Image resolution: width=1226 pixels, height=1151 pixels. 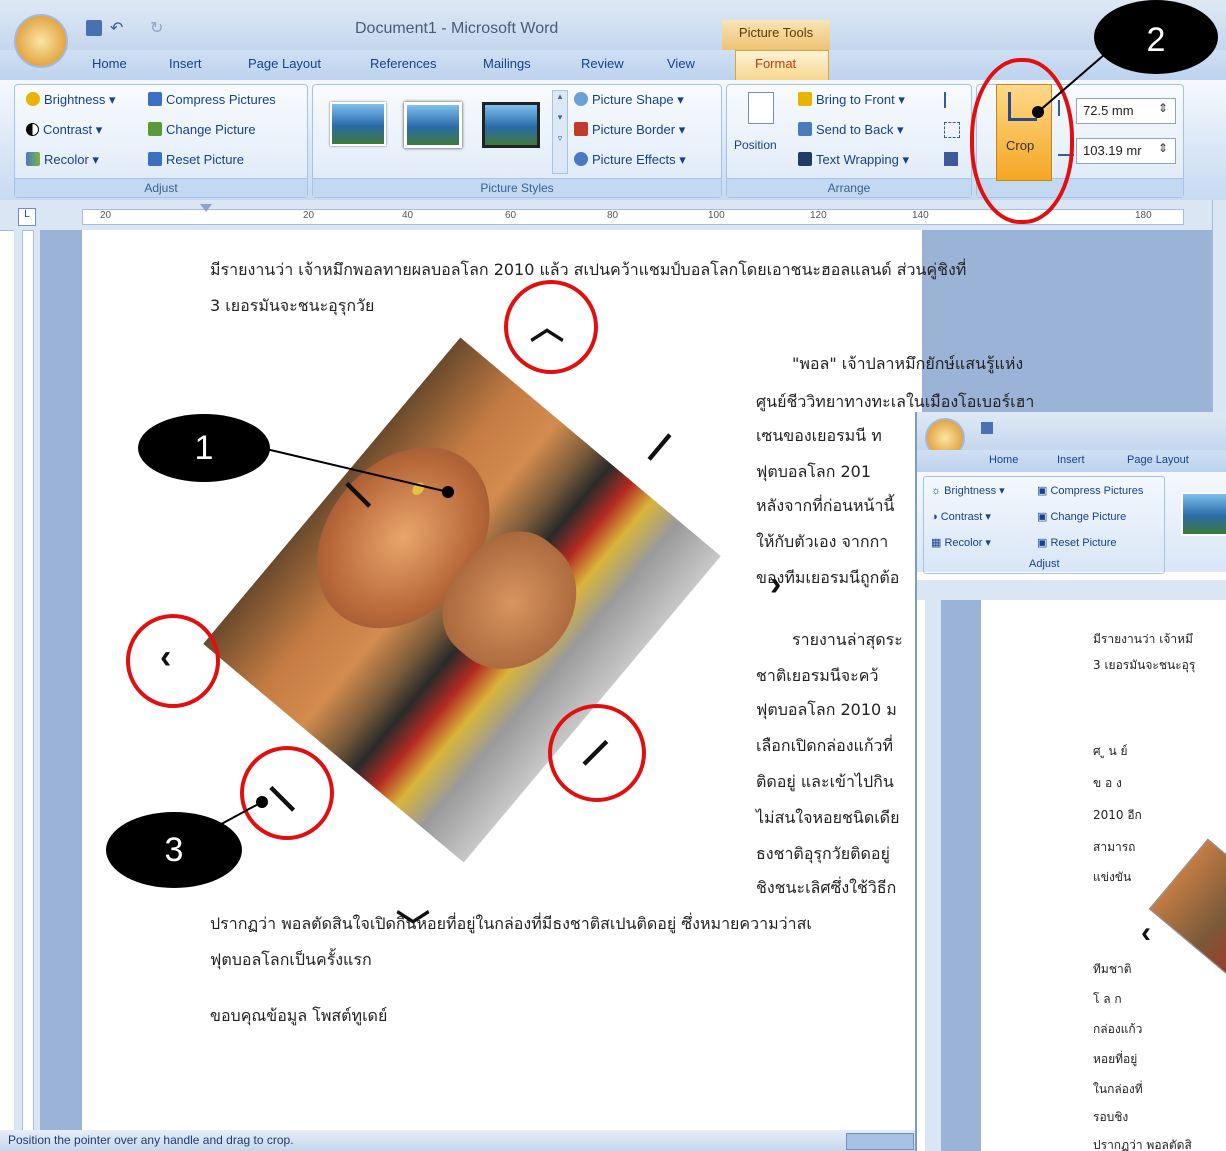 I want to click on view-buttons, so click(x=880, y=1141).